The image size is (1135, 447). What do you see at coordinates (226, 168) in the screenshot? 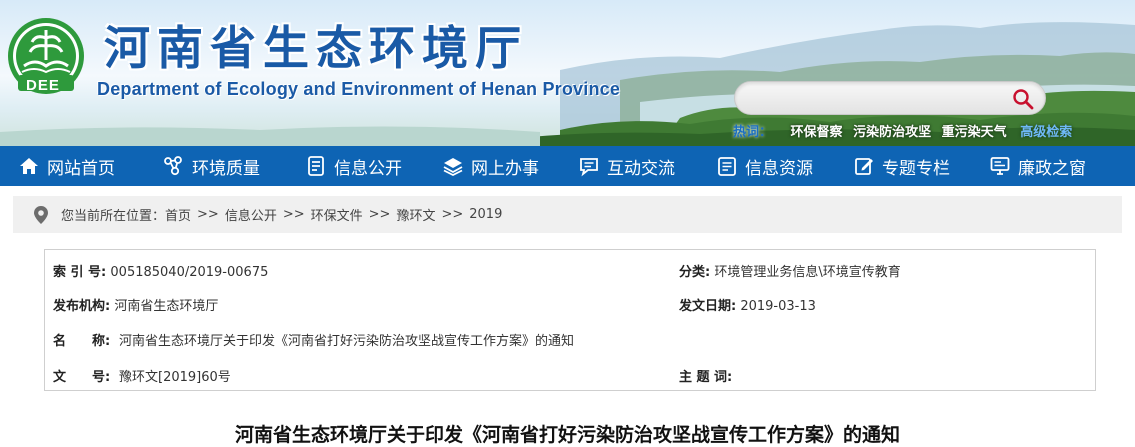
I see `nav-item-label: 环境质量` at bounding box center [226, 168].